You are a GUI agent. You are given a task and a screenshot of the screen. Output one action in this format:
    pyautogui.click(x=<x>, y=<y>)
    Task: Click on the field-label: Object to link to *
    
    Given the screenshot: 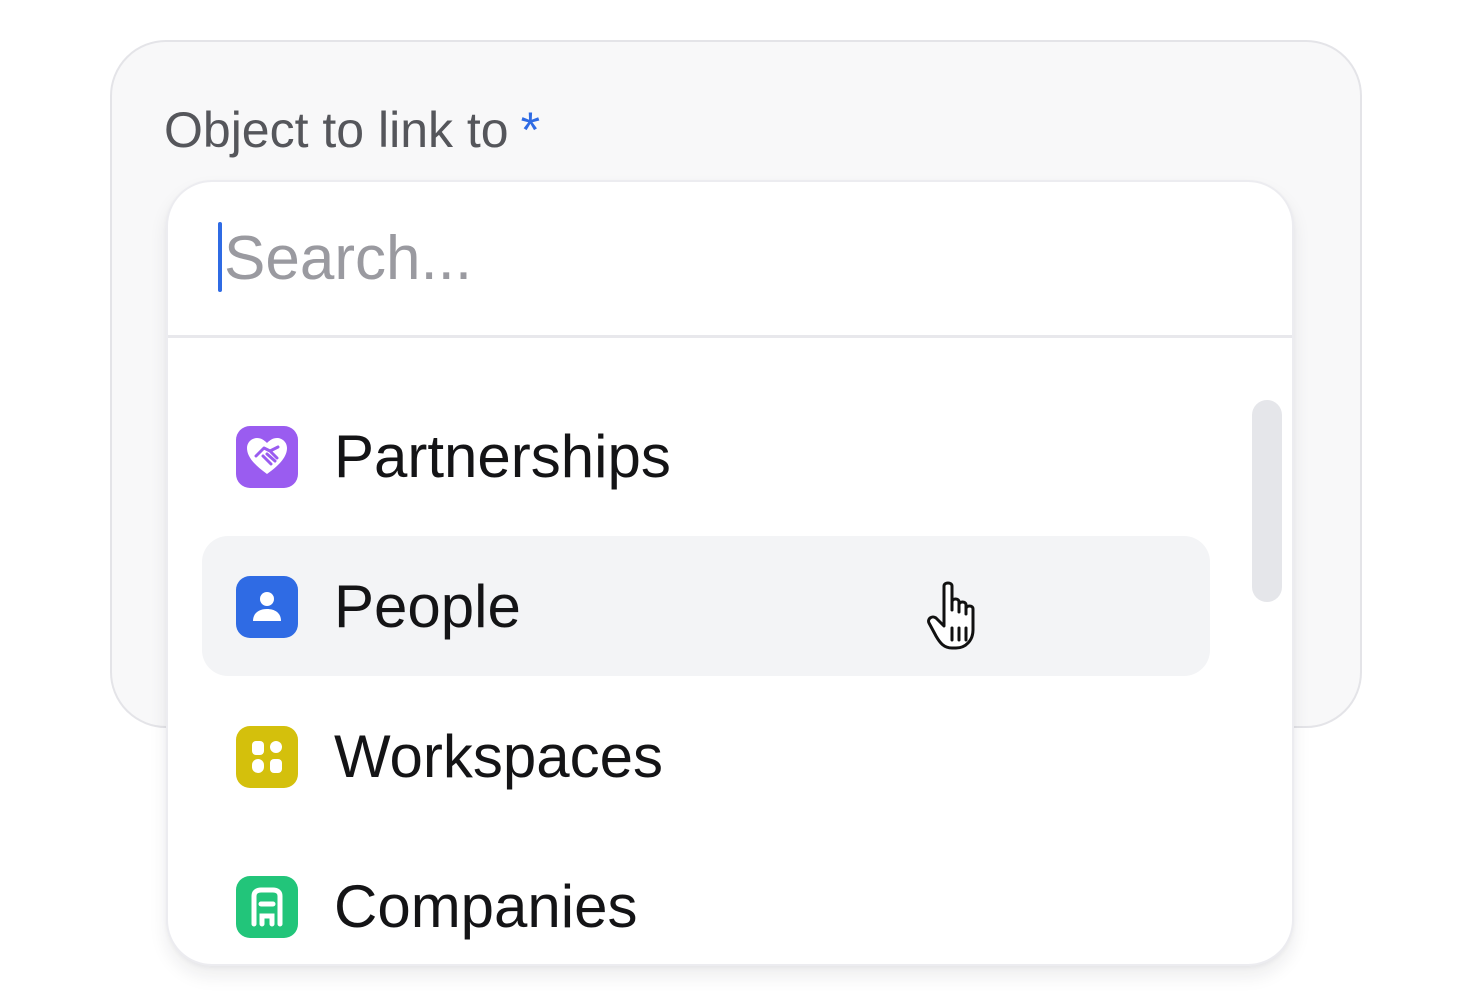 What is the action you would take?
    pyautogui.click(x=352, y=130)
    